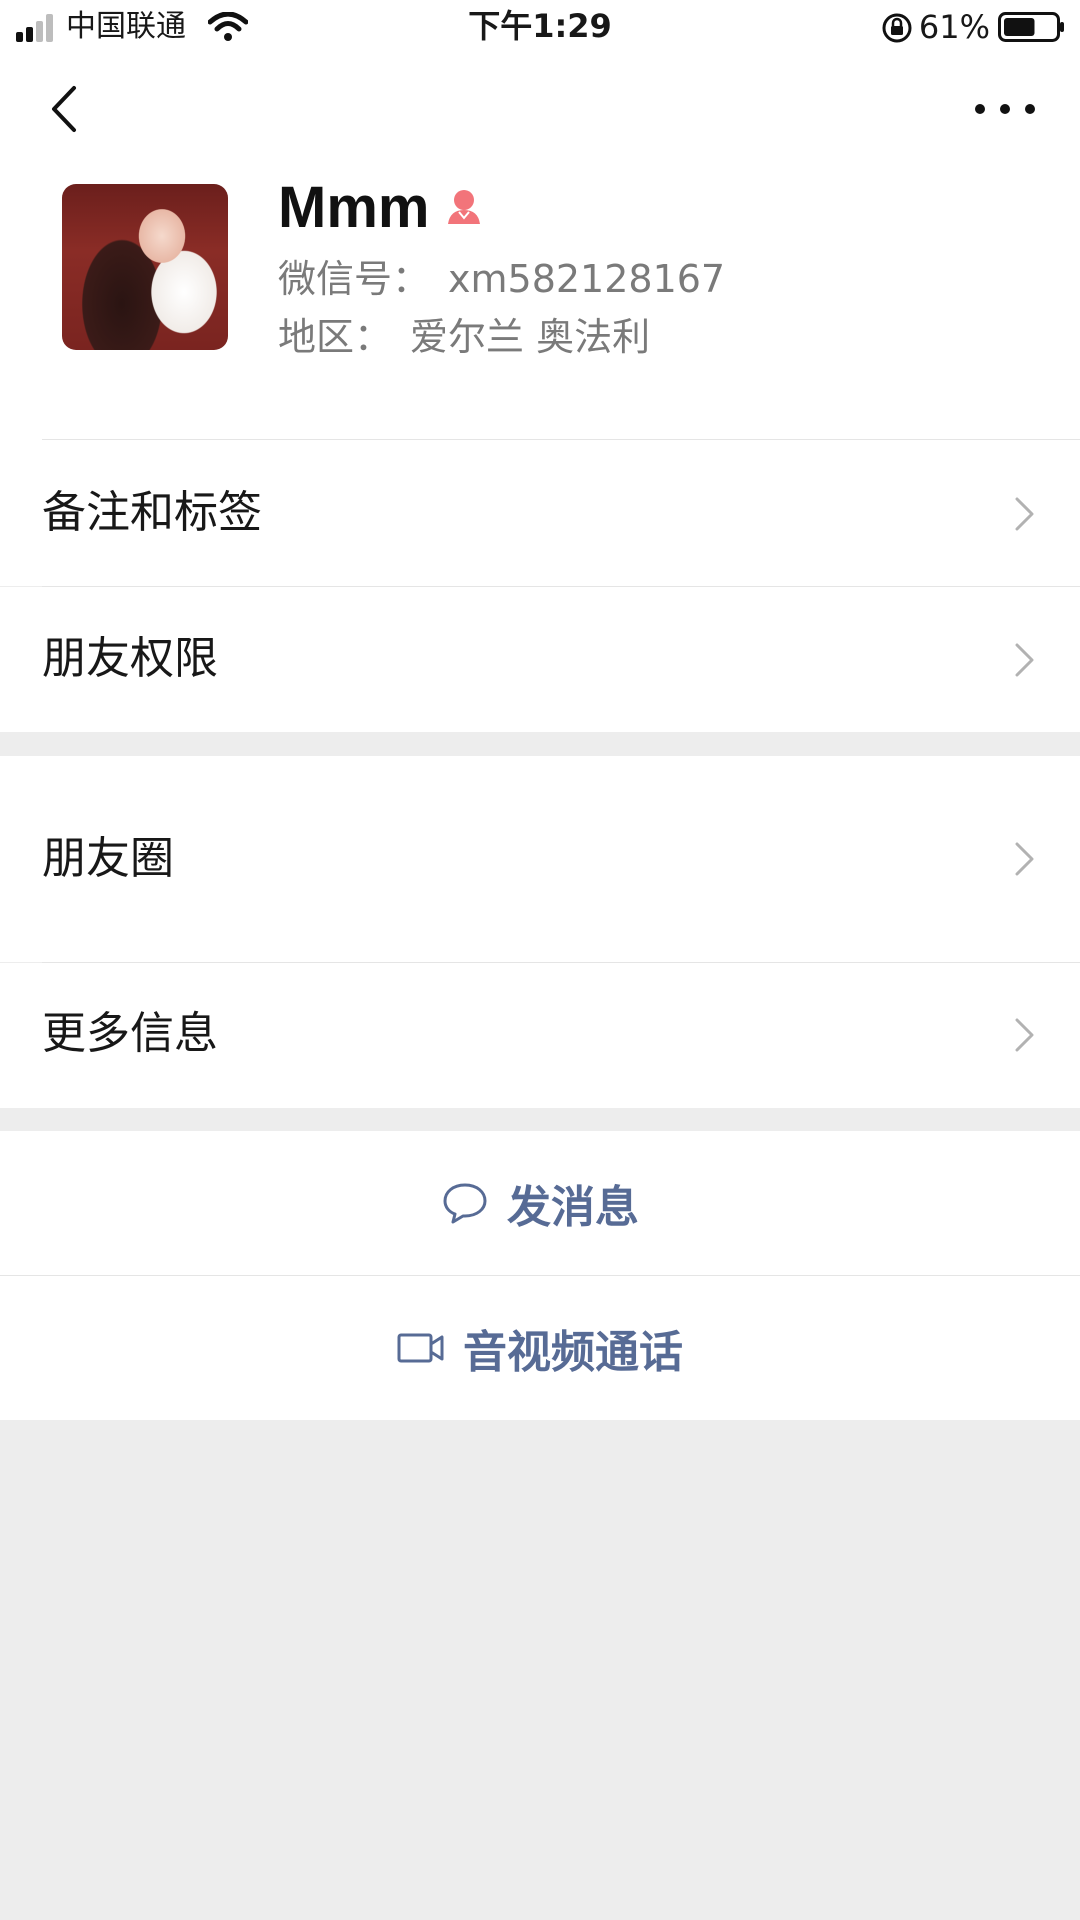 The width and height of the screenshot is (1080, 1920). I want to click on menu-item-moments: 朋友圈, so click(540, 859).